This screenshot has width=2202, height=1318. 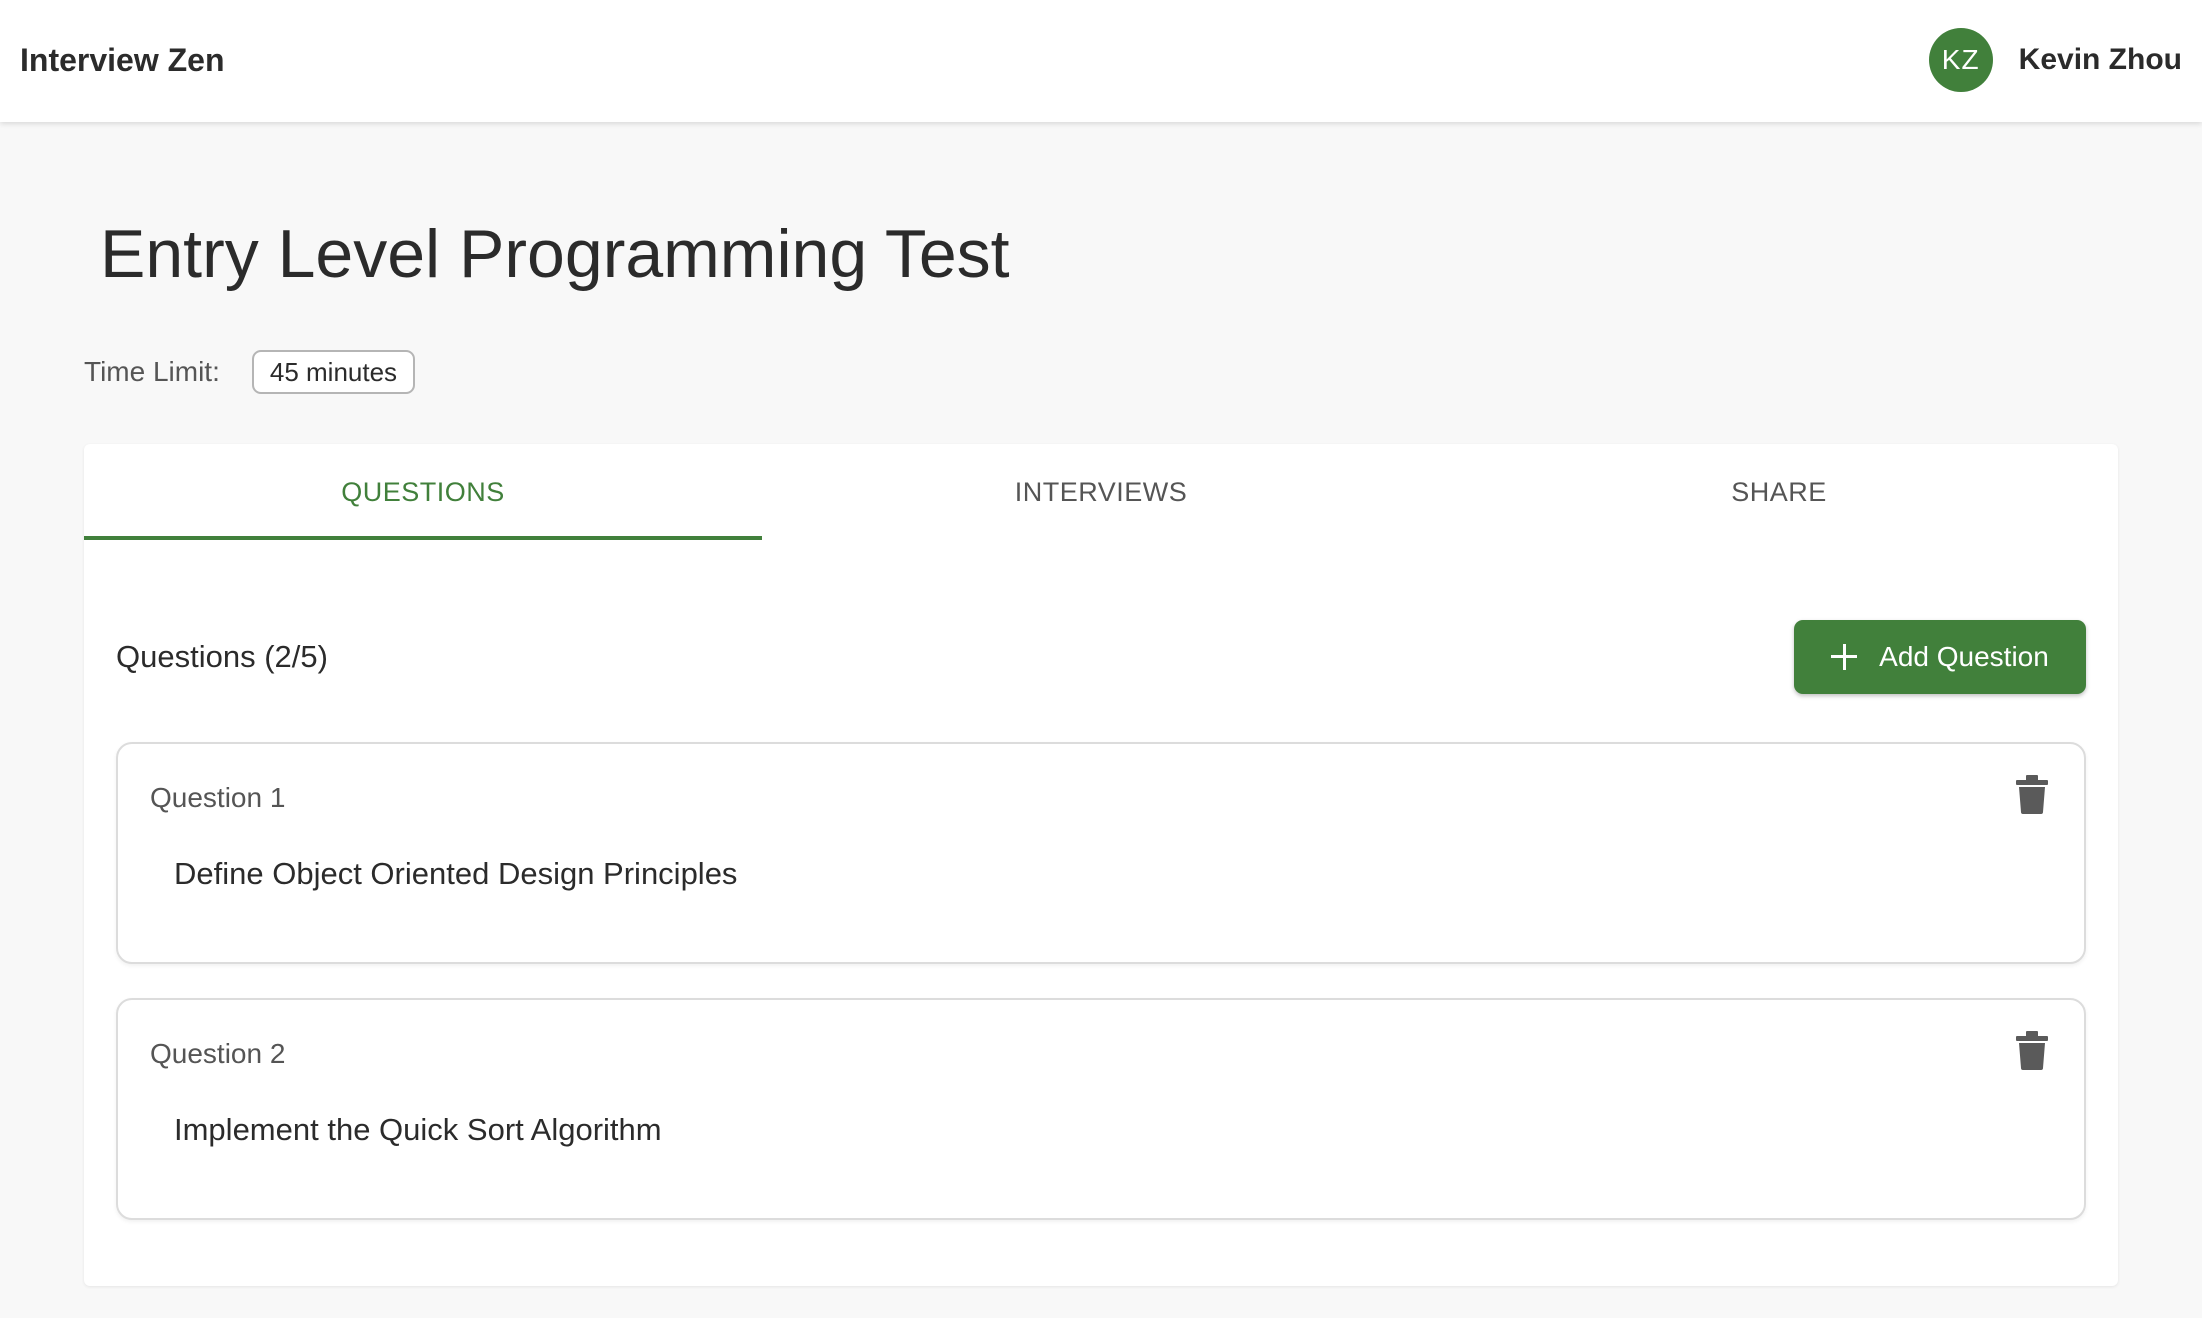 I want to click on question-text: Implement the Quick Sort Algorithm, so click(x=418, y=1129).